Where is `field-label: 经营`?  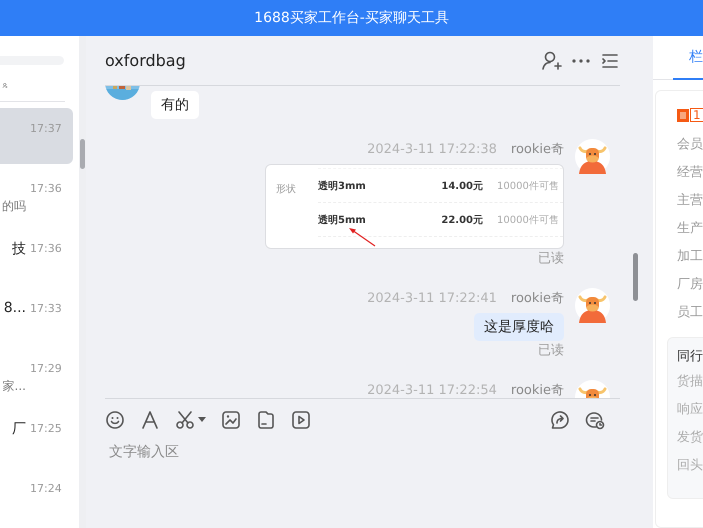
field-label: 经营 is located at coordinates (690, 173).